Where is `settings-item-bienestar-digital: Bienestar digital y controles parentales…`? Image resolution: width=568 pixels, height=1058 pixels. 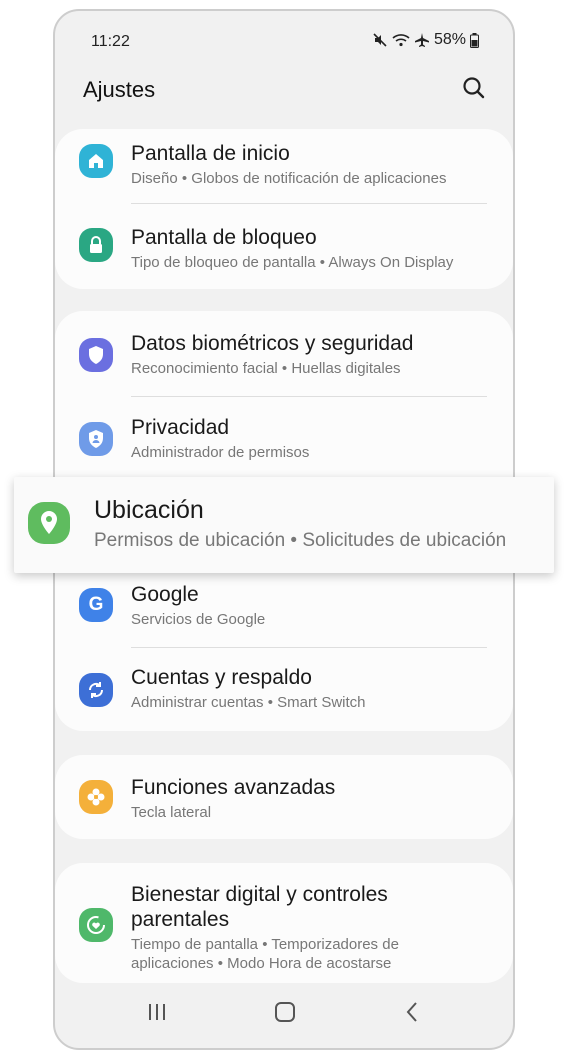
settings-item-bienestar-digital: Bienestar digital y controles parentales… is located at coordinates (284, 923).